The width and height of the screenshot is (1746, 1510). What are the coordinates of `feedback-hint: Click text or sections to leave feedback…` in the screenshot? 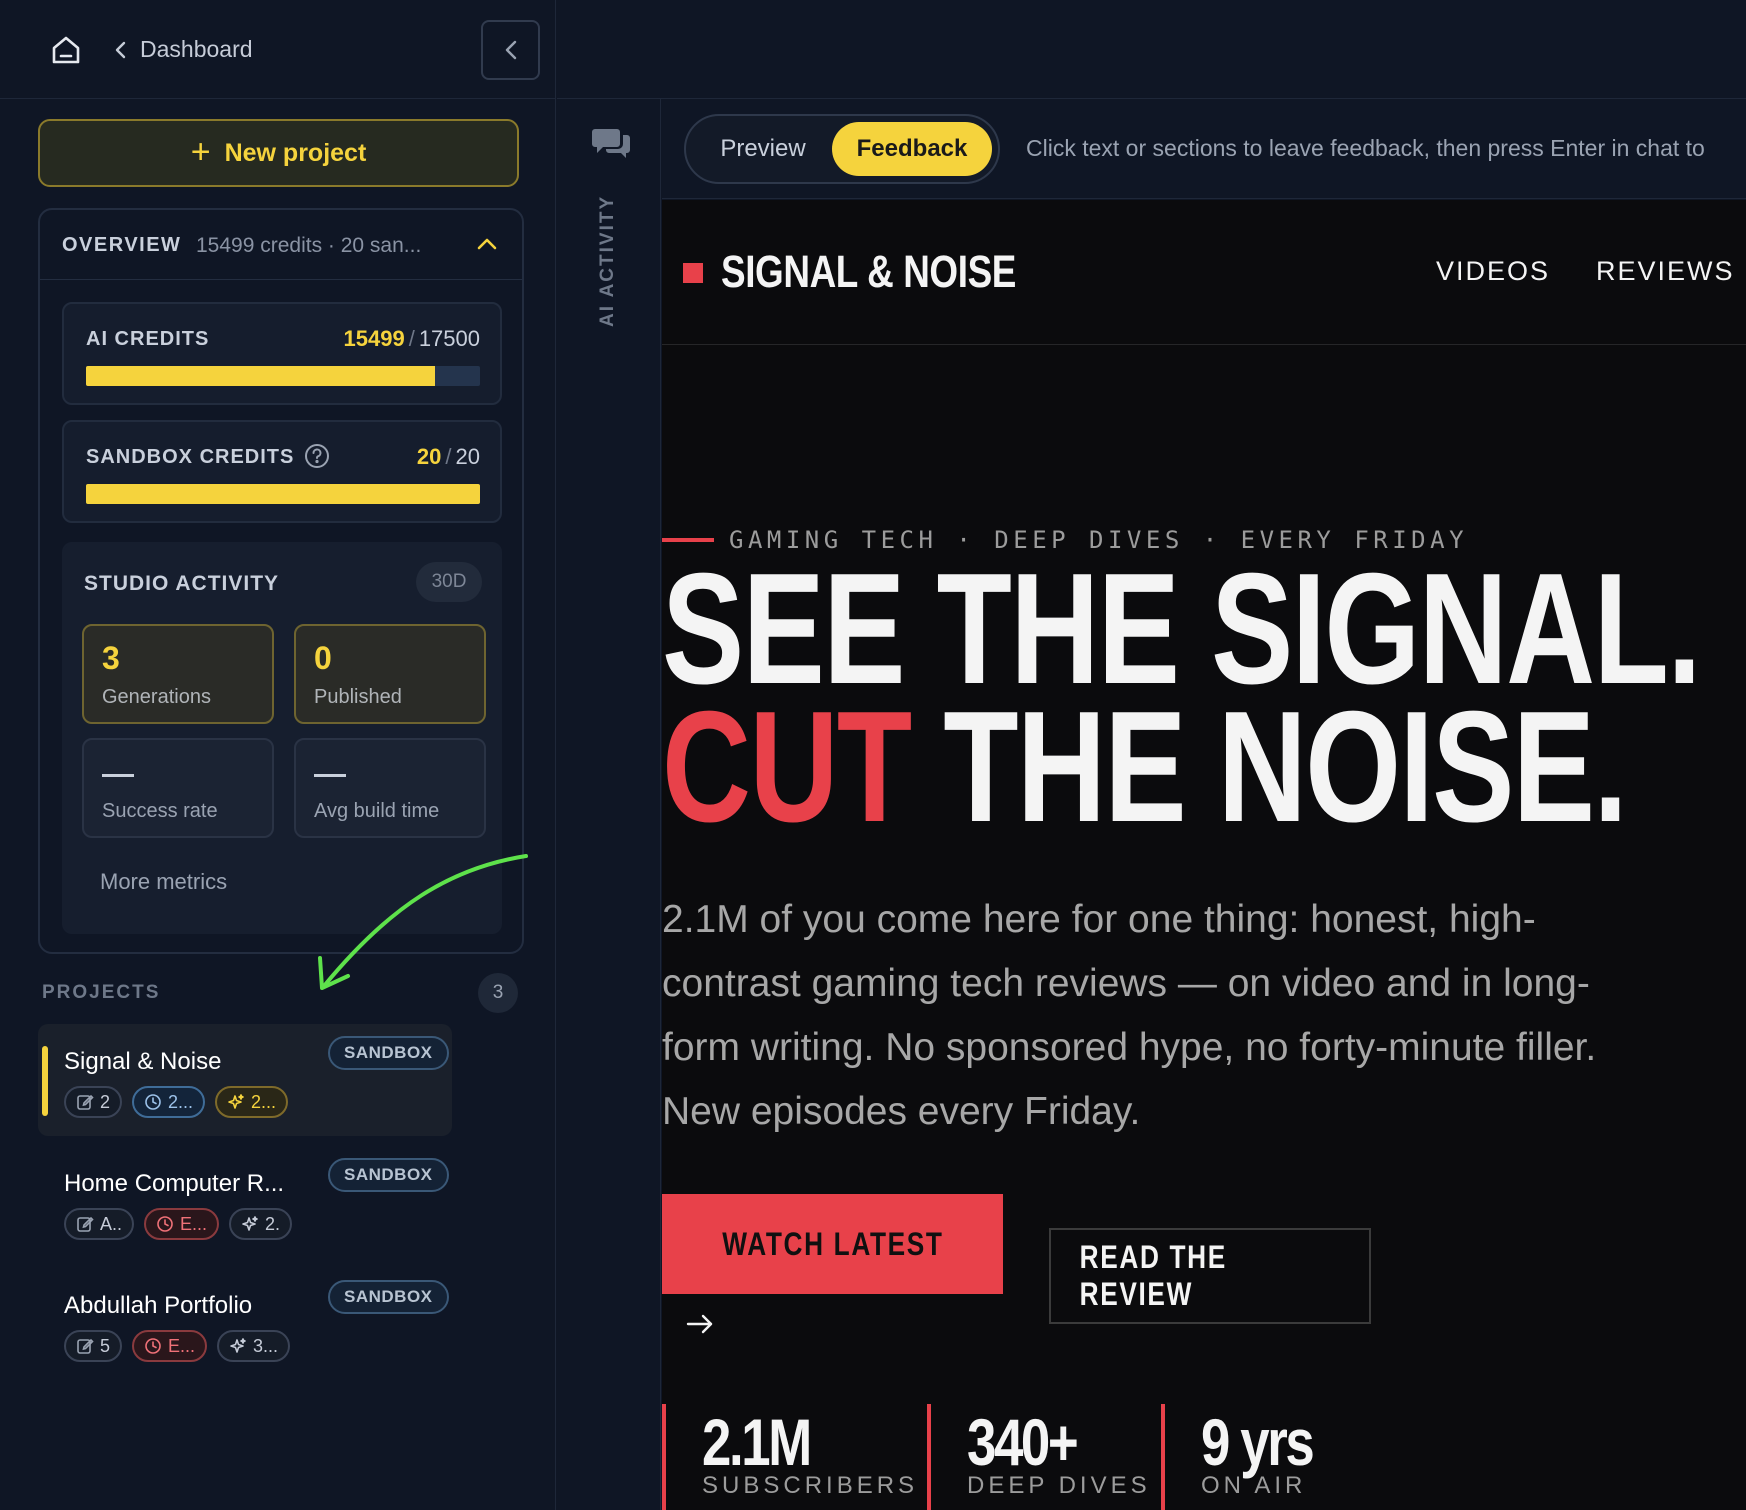 It's located at (1365, 148).